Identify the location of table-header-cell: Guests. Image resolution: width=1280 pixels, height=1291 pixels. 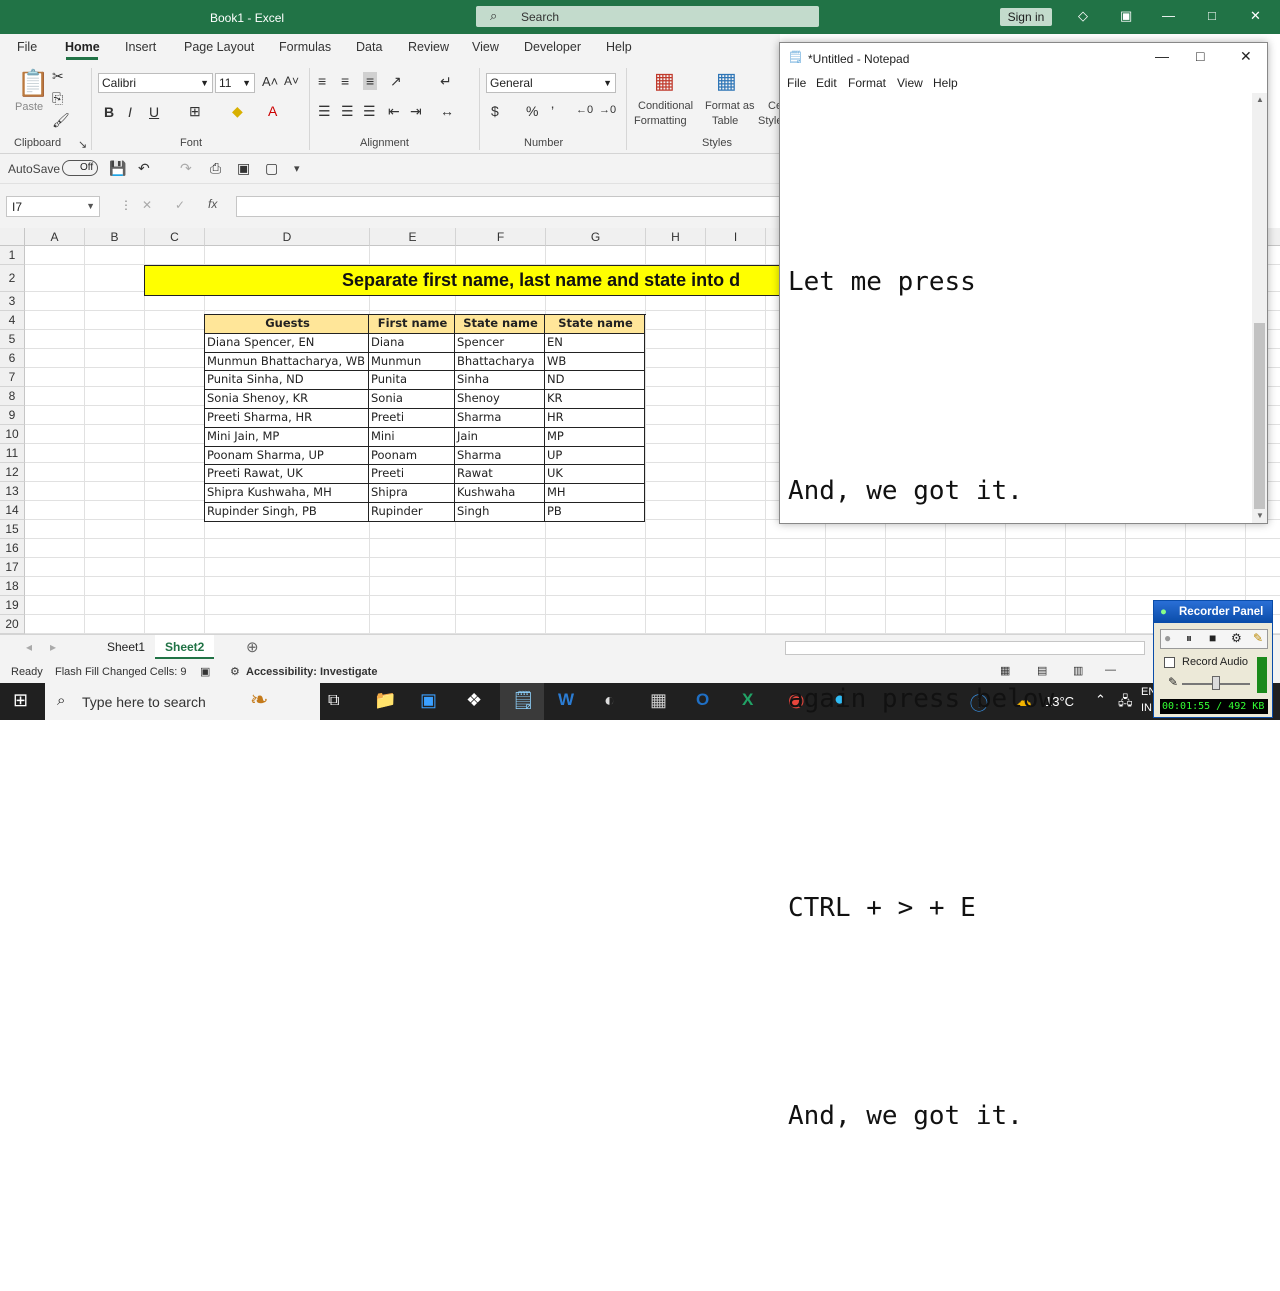
(287, 324).